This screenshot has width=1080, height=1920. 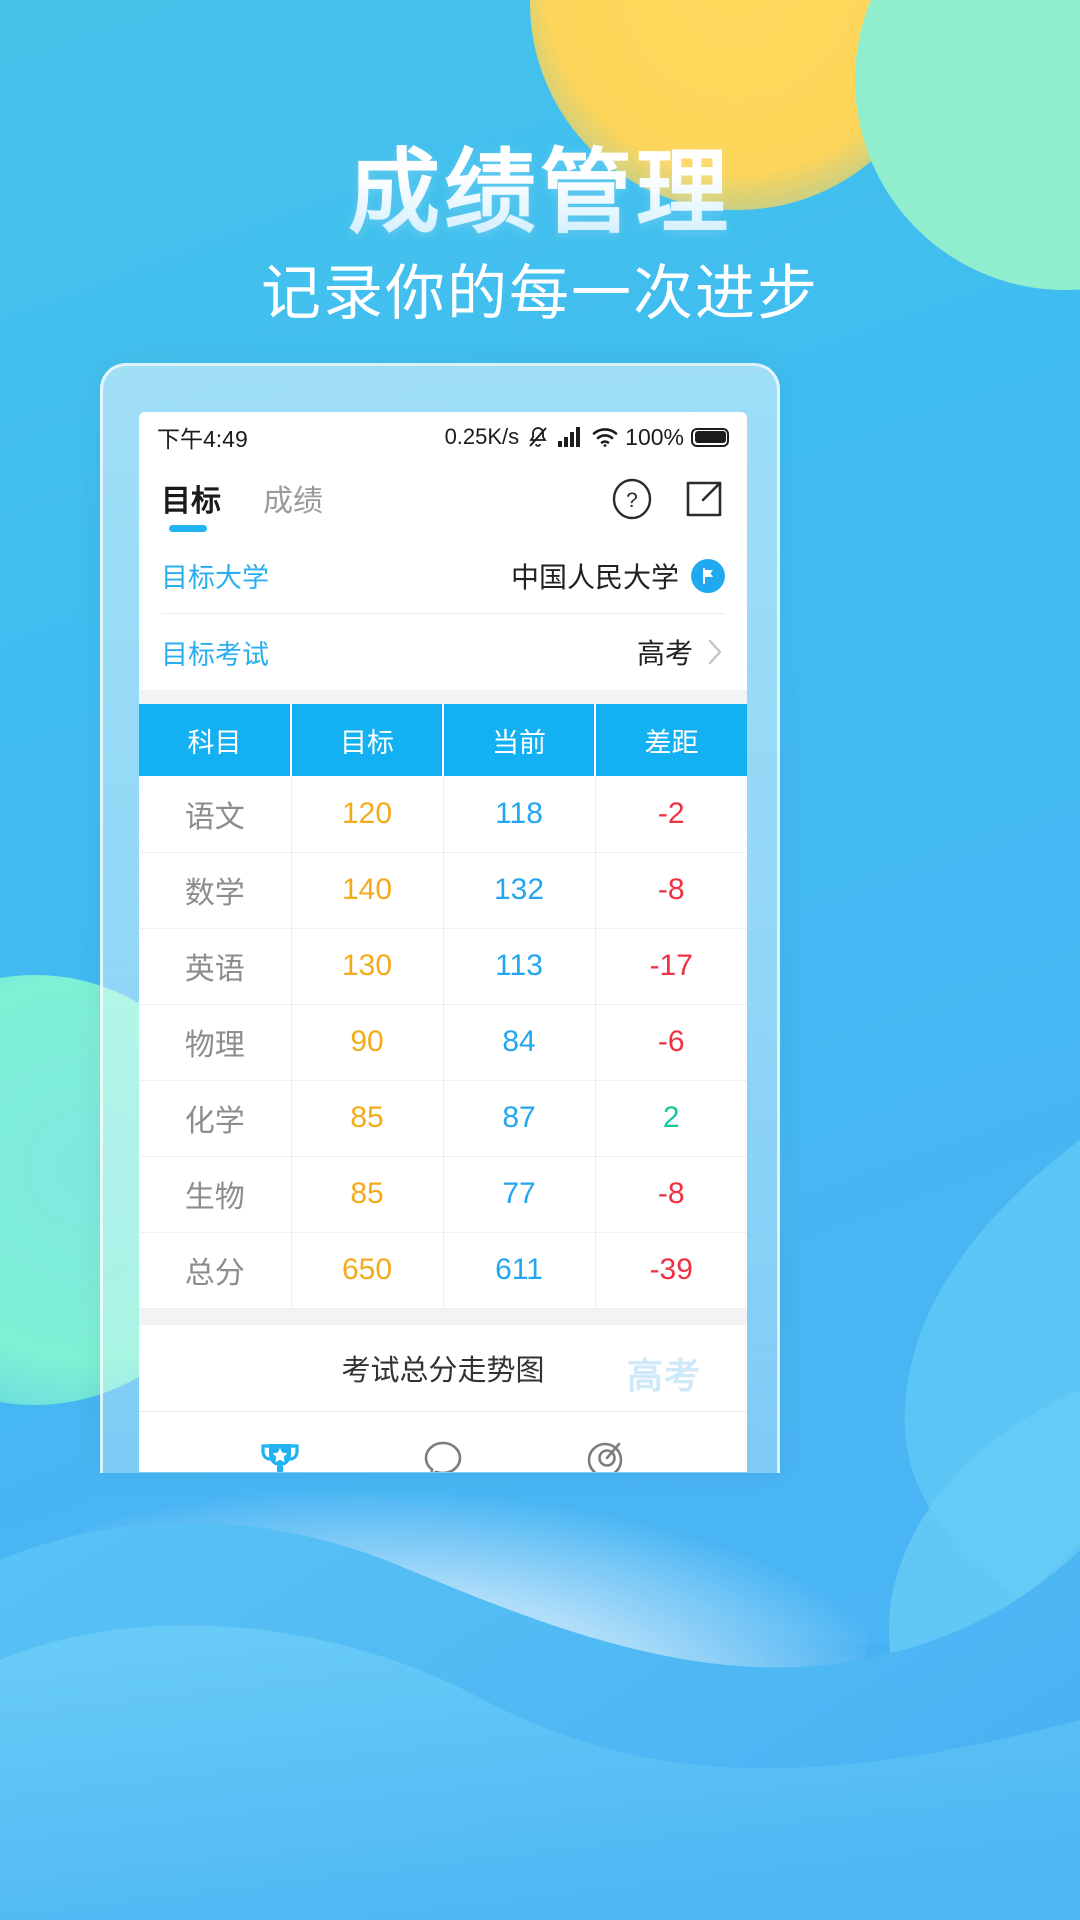 I want to click on cell-current: 611, so click(x=519, y=1270).